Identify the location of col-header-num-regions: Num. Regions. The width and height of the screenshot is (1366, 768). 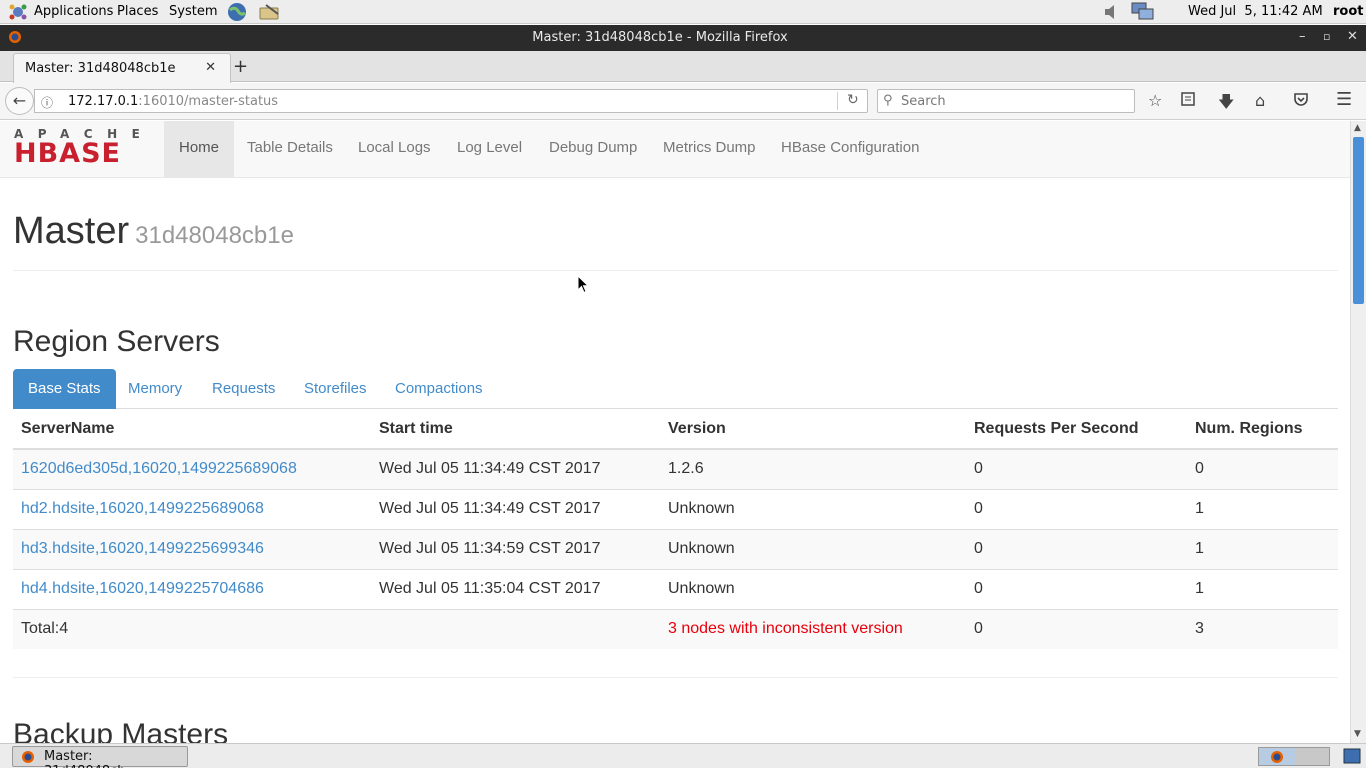
(1262, 429).